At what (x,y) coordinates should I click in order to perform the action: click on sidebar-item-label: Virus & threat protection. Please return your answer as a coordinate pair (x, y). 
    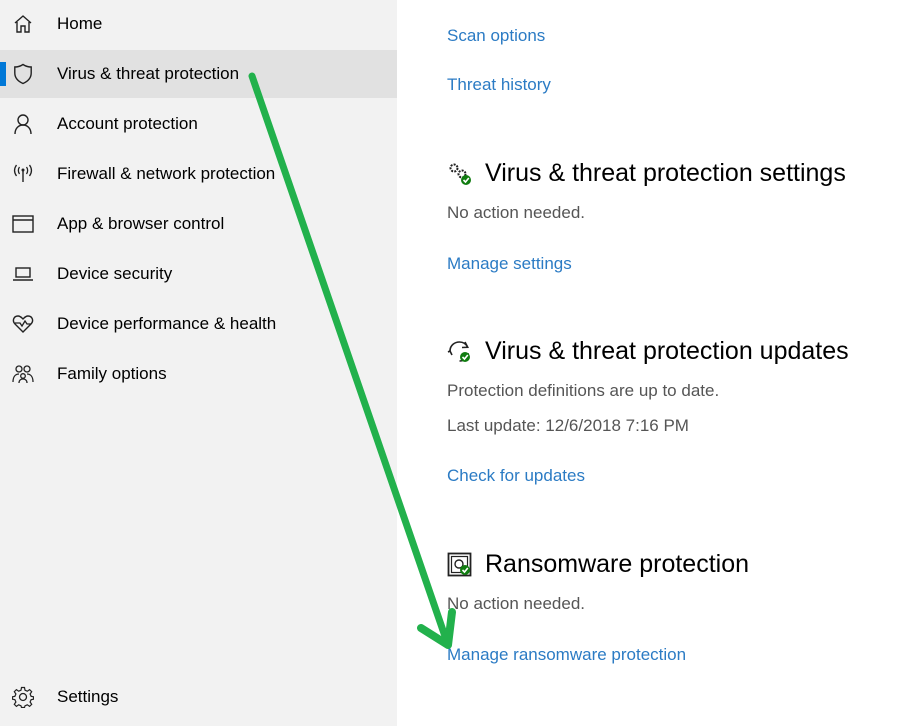
    Looking at the image, I should click on (148, 73).